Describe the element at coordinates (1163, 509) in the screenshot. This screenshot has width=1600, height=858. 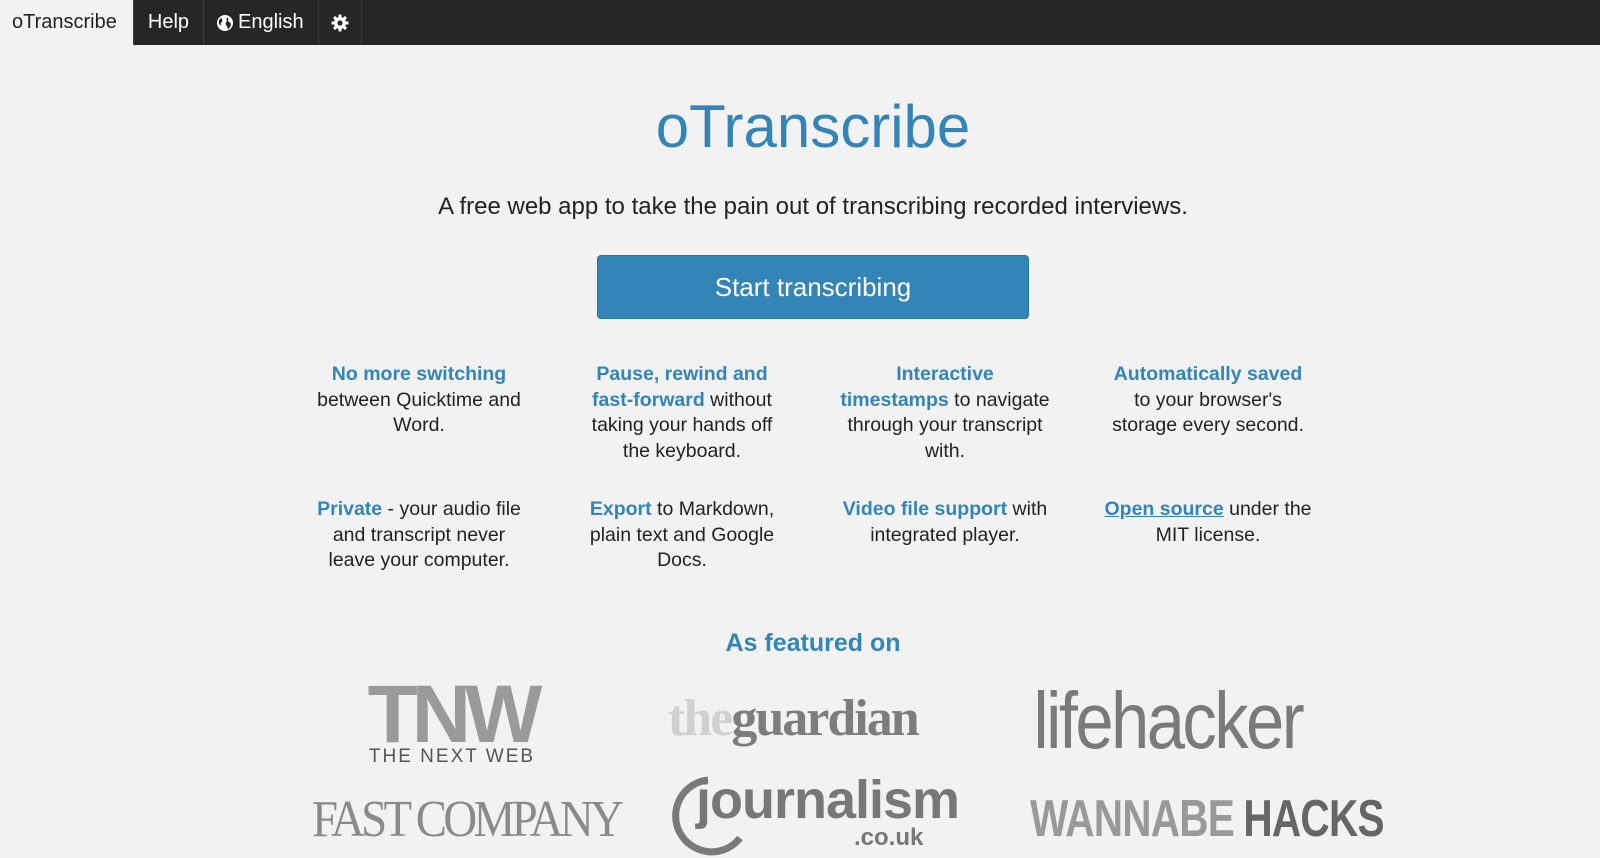
I see `open-source-link: Open source` at that location.